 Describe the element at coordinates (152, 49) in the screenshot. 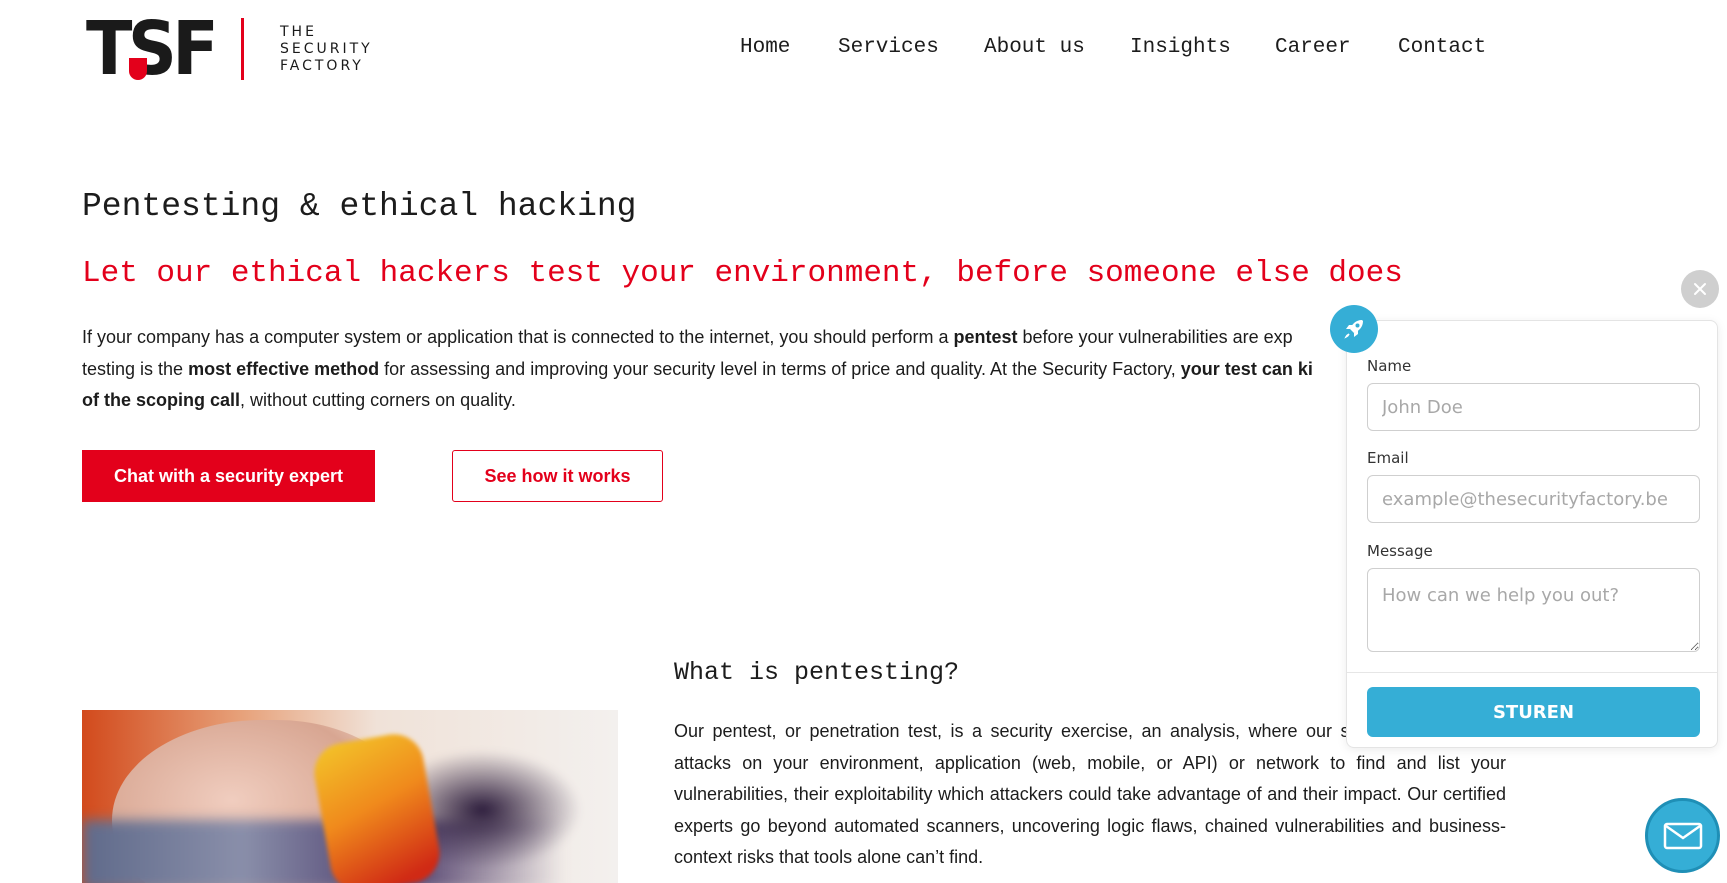

I see `logo-mark: TSF` at that location.